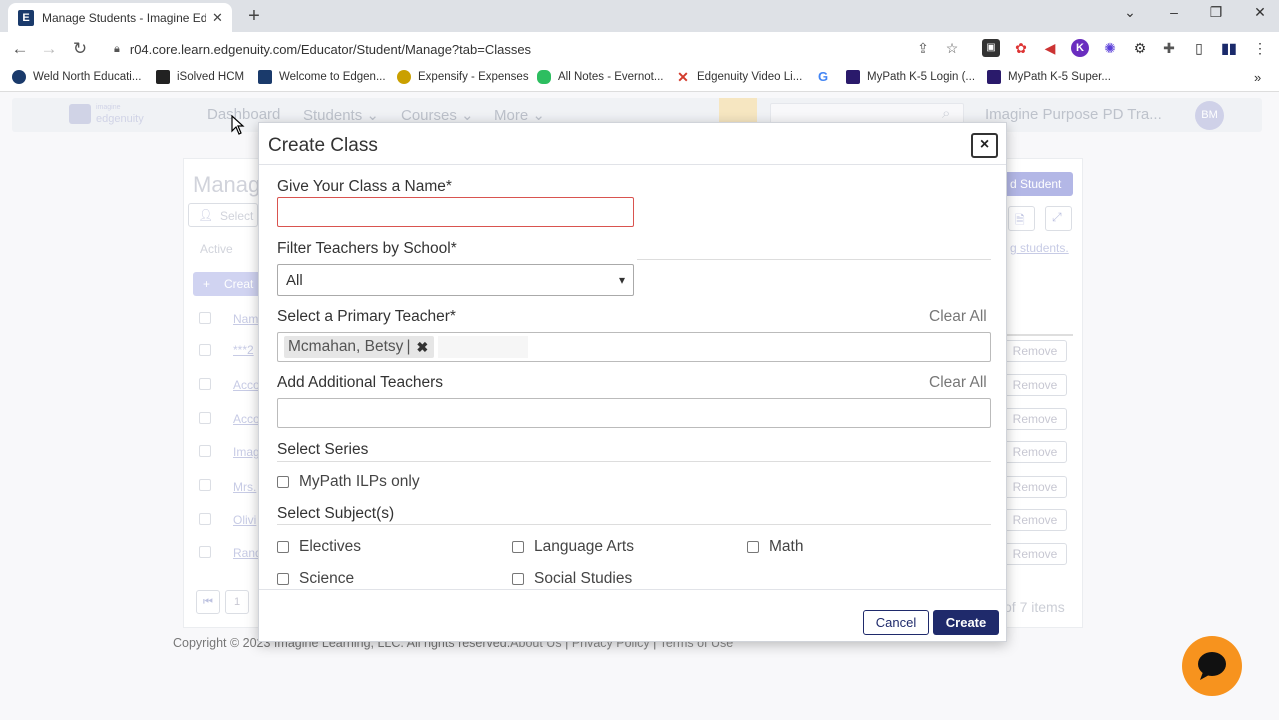  I want to click on remove-tag-icon: ✖, so click(422, 347).